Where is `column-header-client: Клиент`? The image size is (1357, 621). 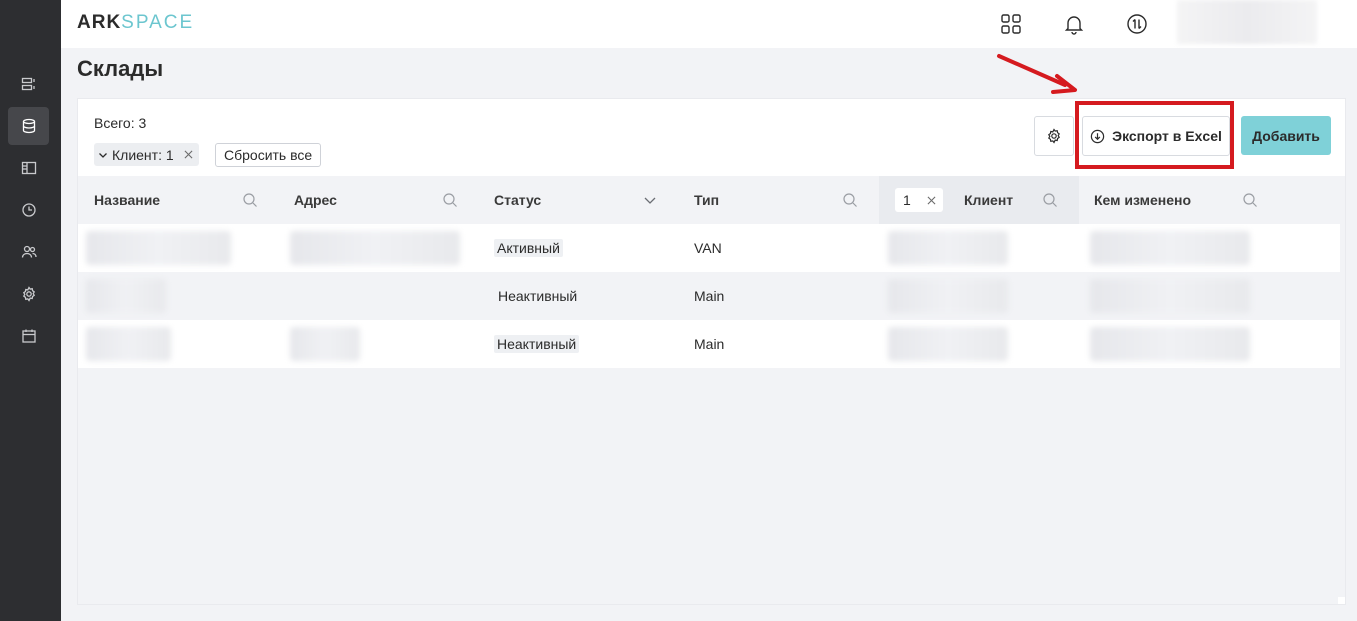 column-header-client: Клиент is located at coordinates (988, 200).